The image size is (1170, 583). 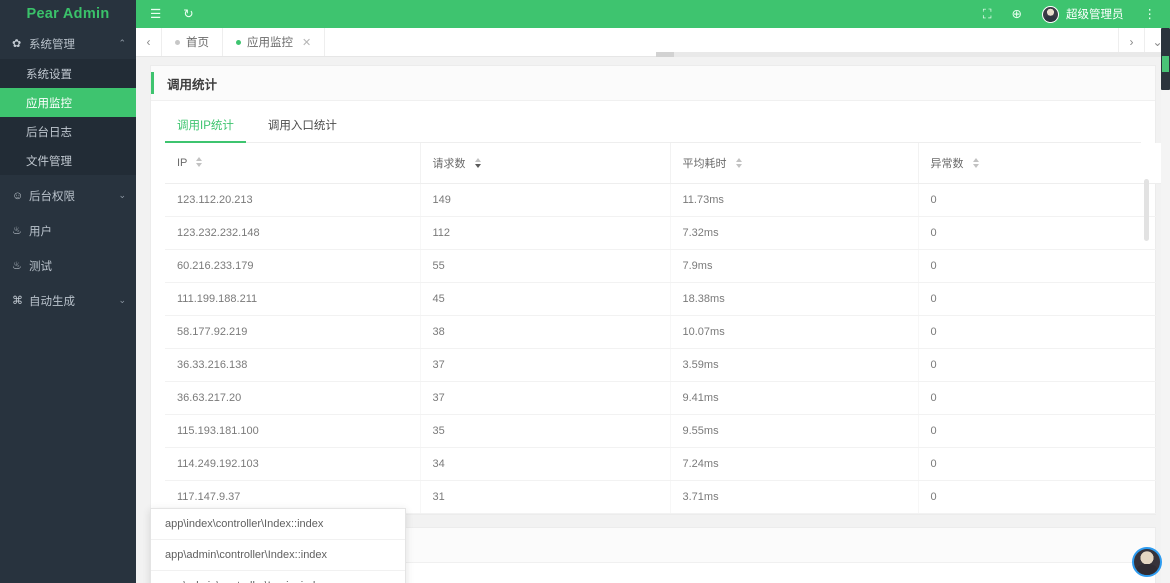 I want to click on sidebar-group-users: ♨ 用户, so click(x=68, y=230).